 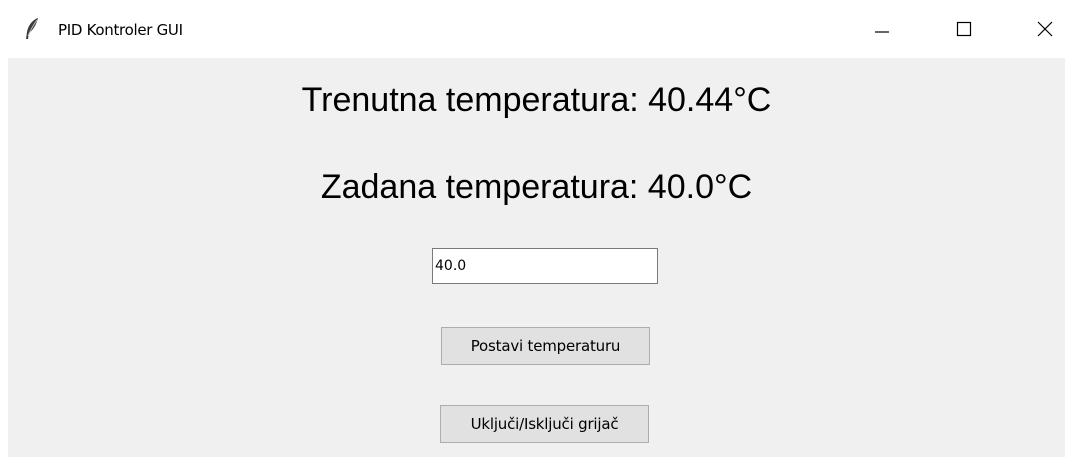 I want to click on toggle-heater-button: Uključi/Isključi grijač, so click(x=544, y=424).